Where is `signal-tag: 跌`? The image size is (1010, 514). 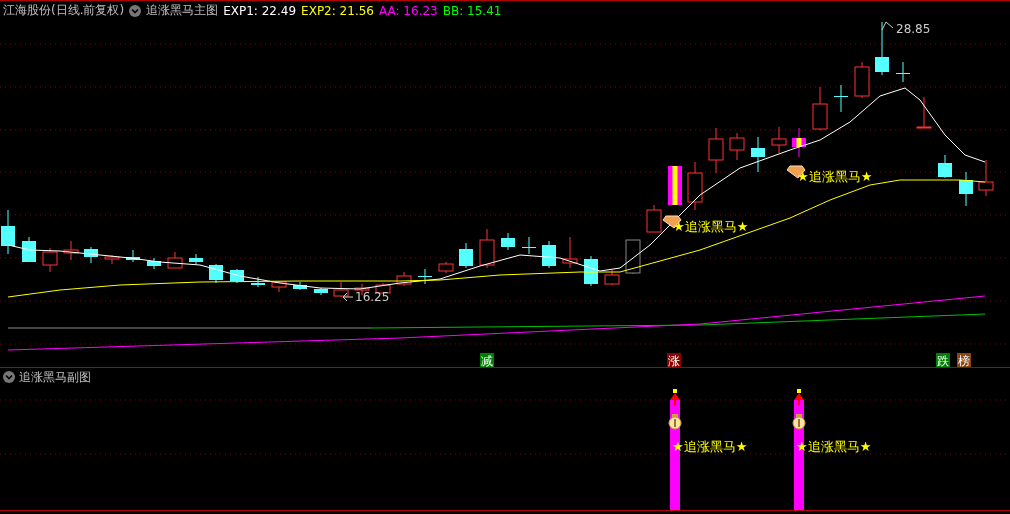 signal-tag: 跌 is located at coordinates (943, 360).